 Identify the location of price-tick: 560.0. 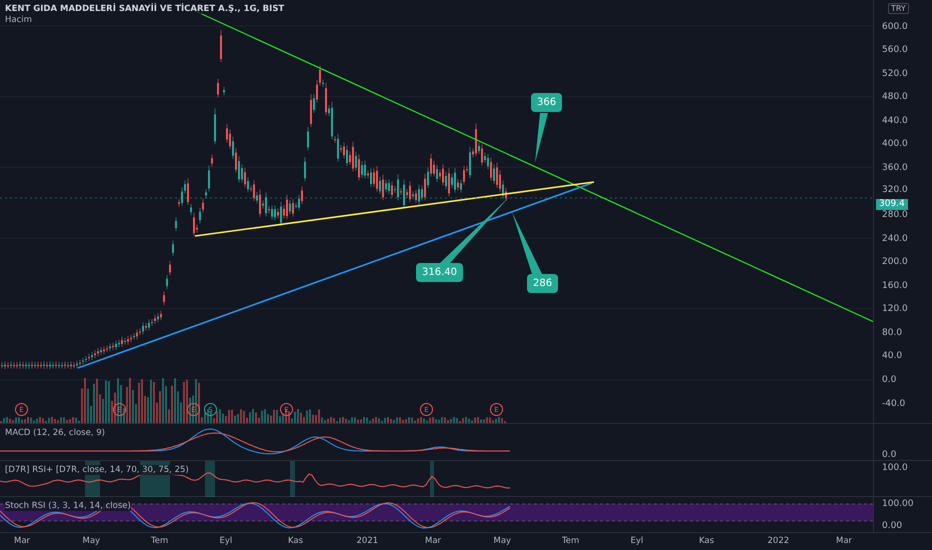
(895, 50).